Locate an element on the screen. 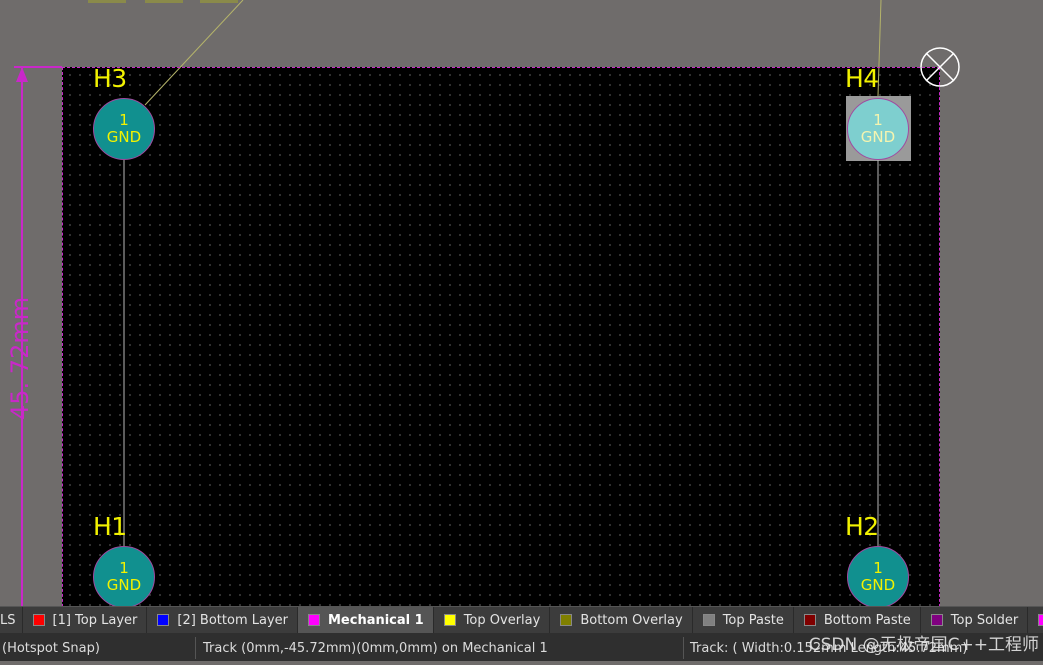 The height and width of the screenshot is (665, 1043). layer-tab-1-top-layer: [1] Top Layer is located at coordinates (85, 620).